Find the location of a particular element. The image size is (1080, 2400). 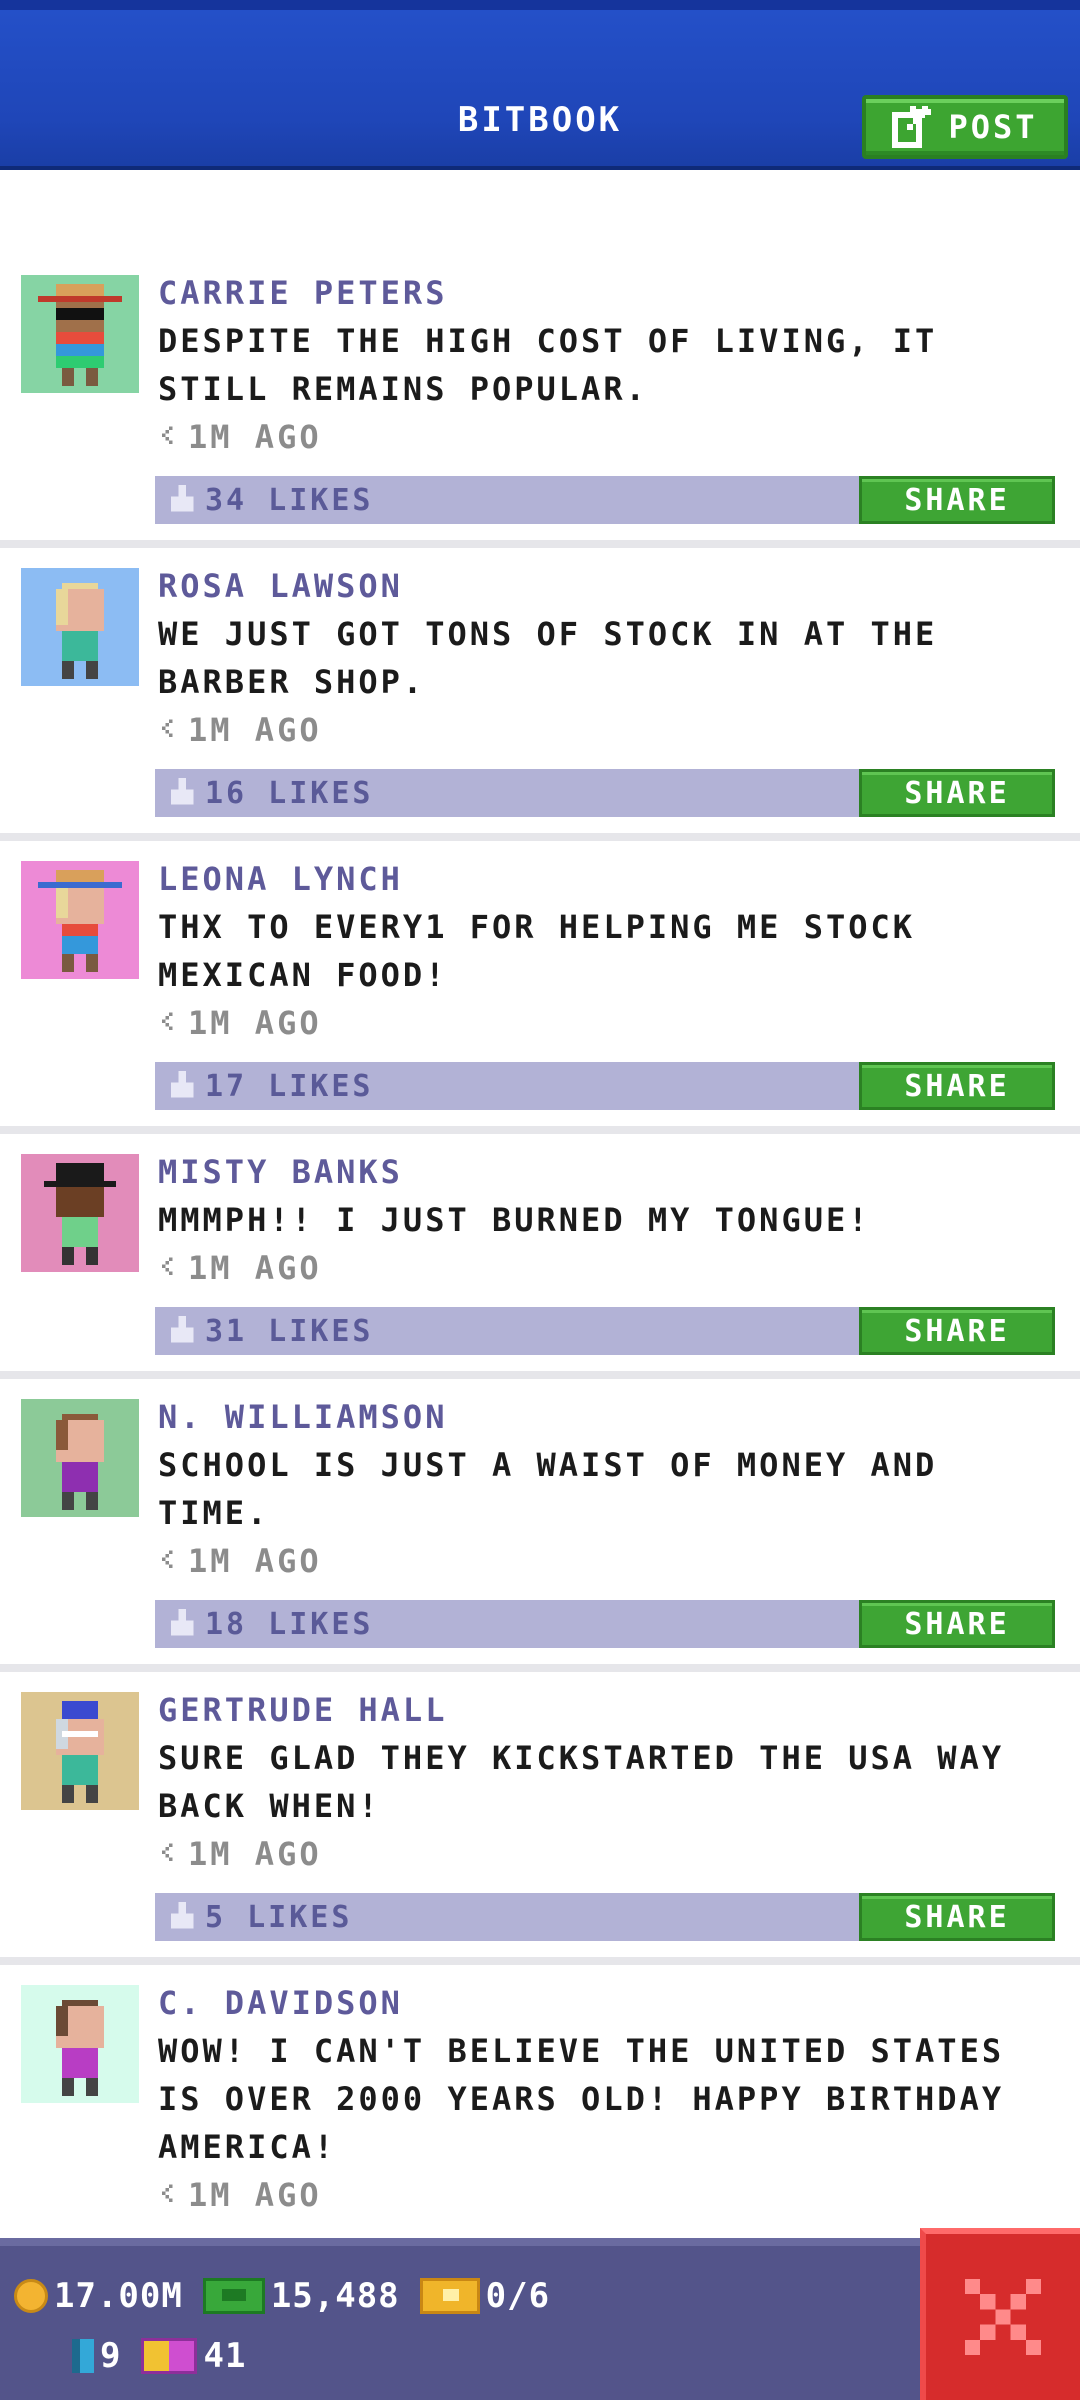

likes-count: 17 LIKES is located at coordinates (289, 1086).